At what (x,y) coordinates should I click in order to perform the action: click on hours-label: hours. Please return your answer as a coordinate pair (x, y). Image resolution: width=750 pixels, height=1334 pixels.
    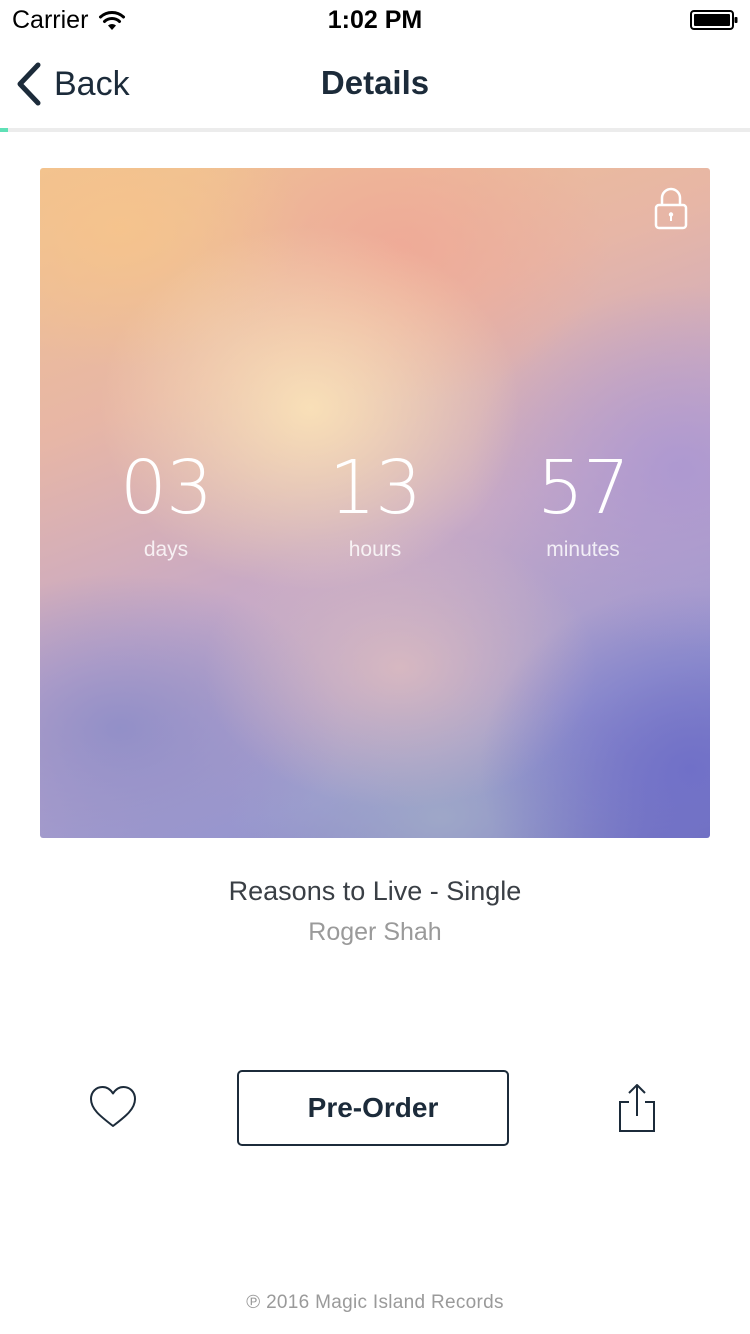
    Looking at the image, I should click on (375, 549).